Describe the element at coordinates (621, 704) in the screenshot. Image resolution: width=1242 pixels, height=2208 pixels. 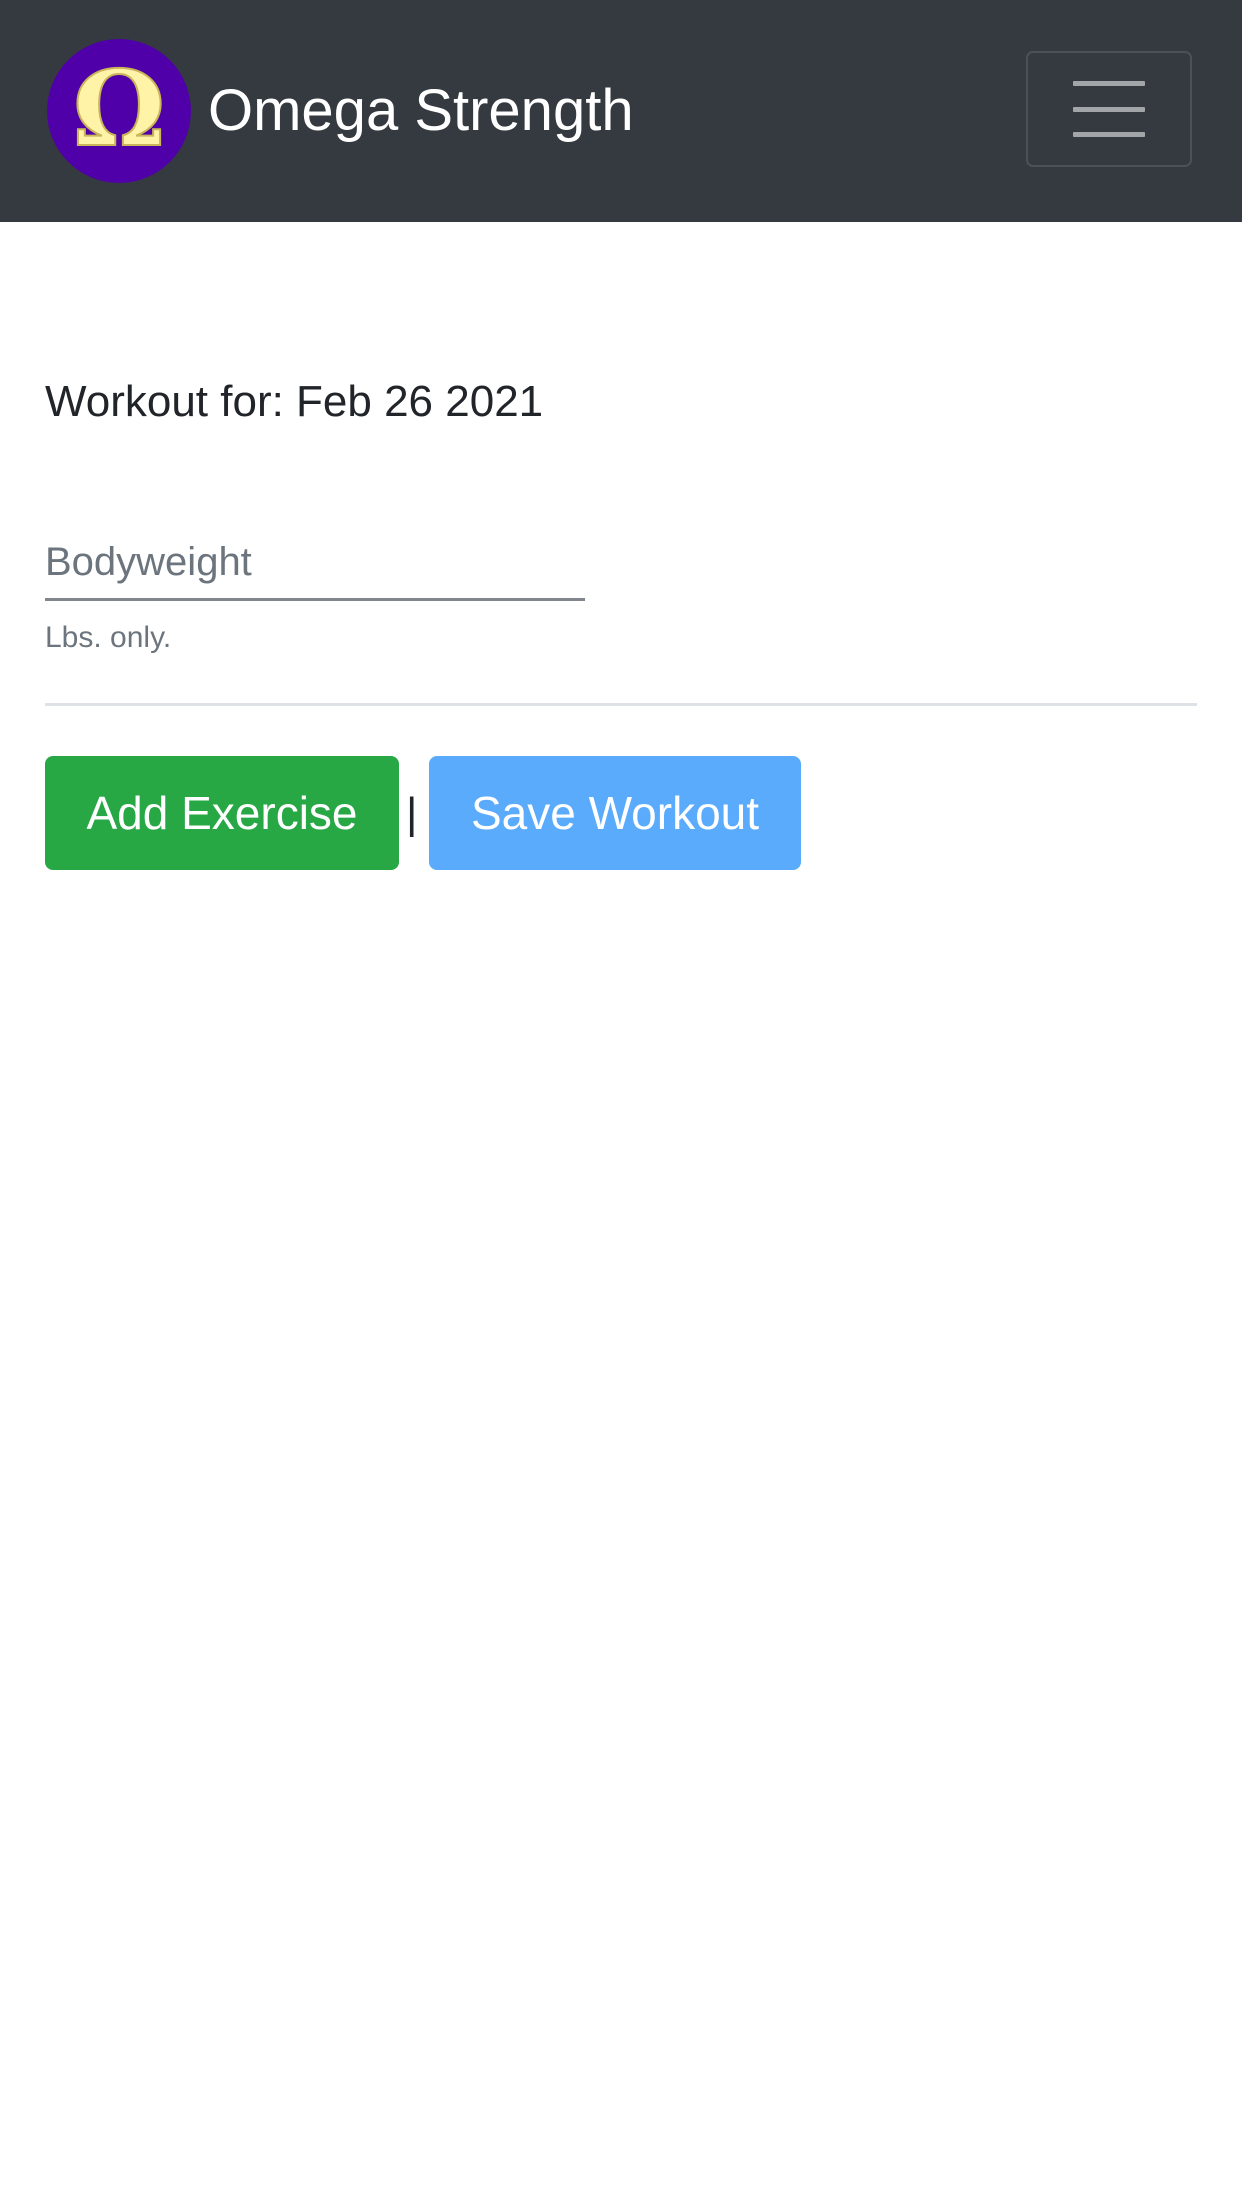
I see `section-divider` at that location.